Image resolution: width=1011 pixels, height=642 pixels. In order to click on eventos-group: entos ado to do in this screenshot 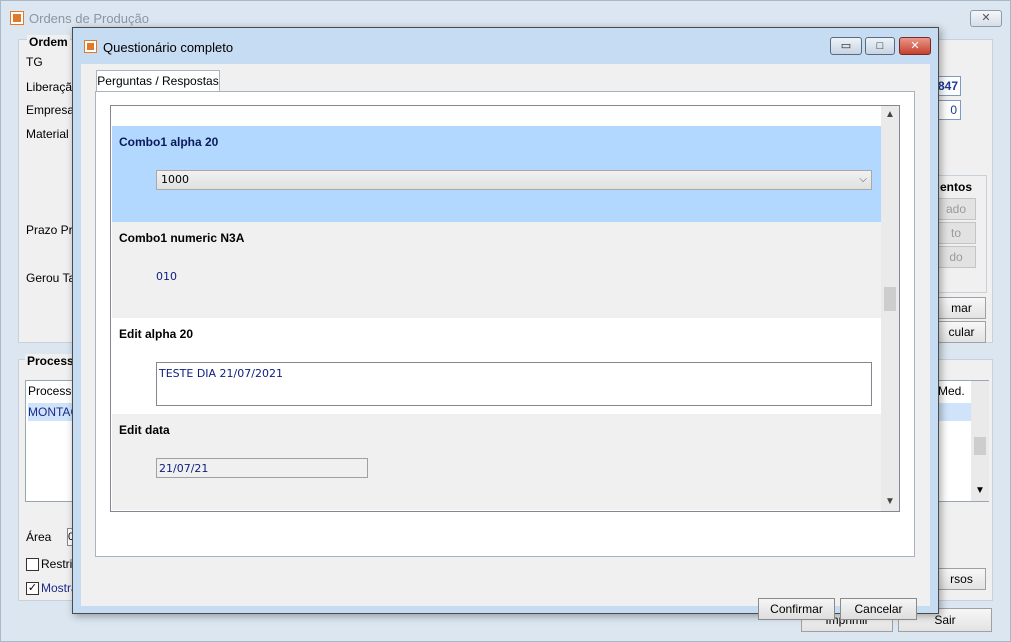, I will do `click(961, 234)`.